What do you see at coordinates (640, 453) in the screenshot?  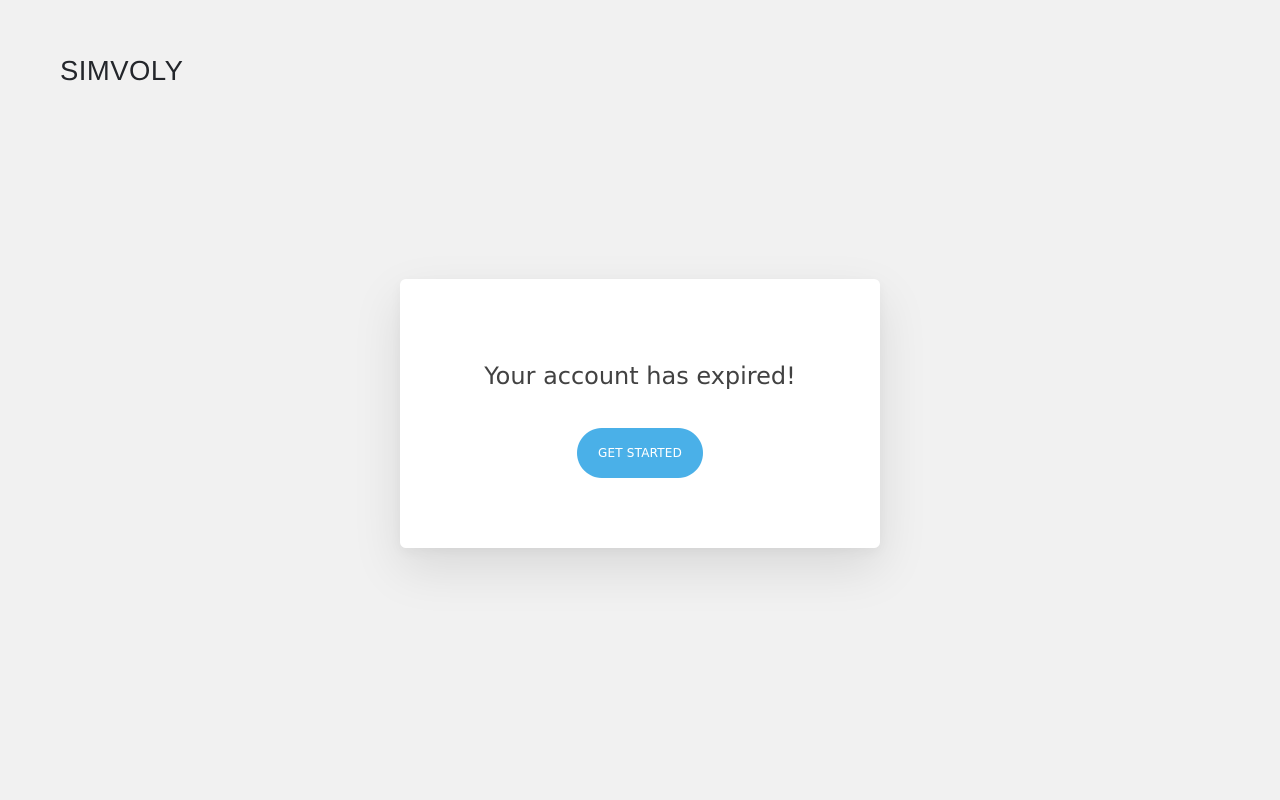 I see `get-started-button: GET STARTED` at bounding box center [640, 453].